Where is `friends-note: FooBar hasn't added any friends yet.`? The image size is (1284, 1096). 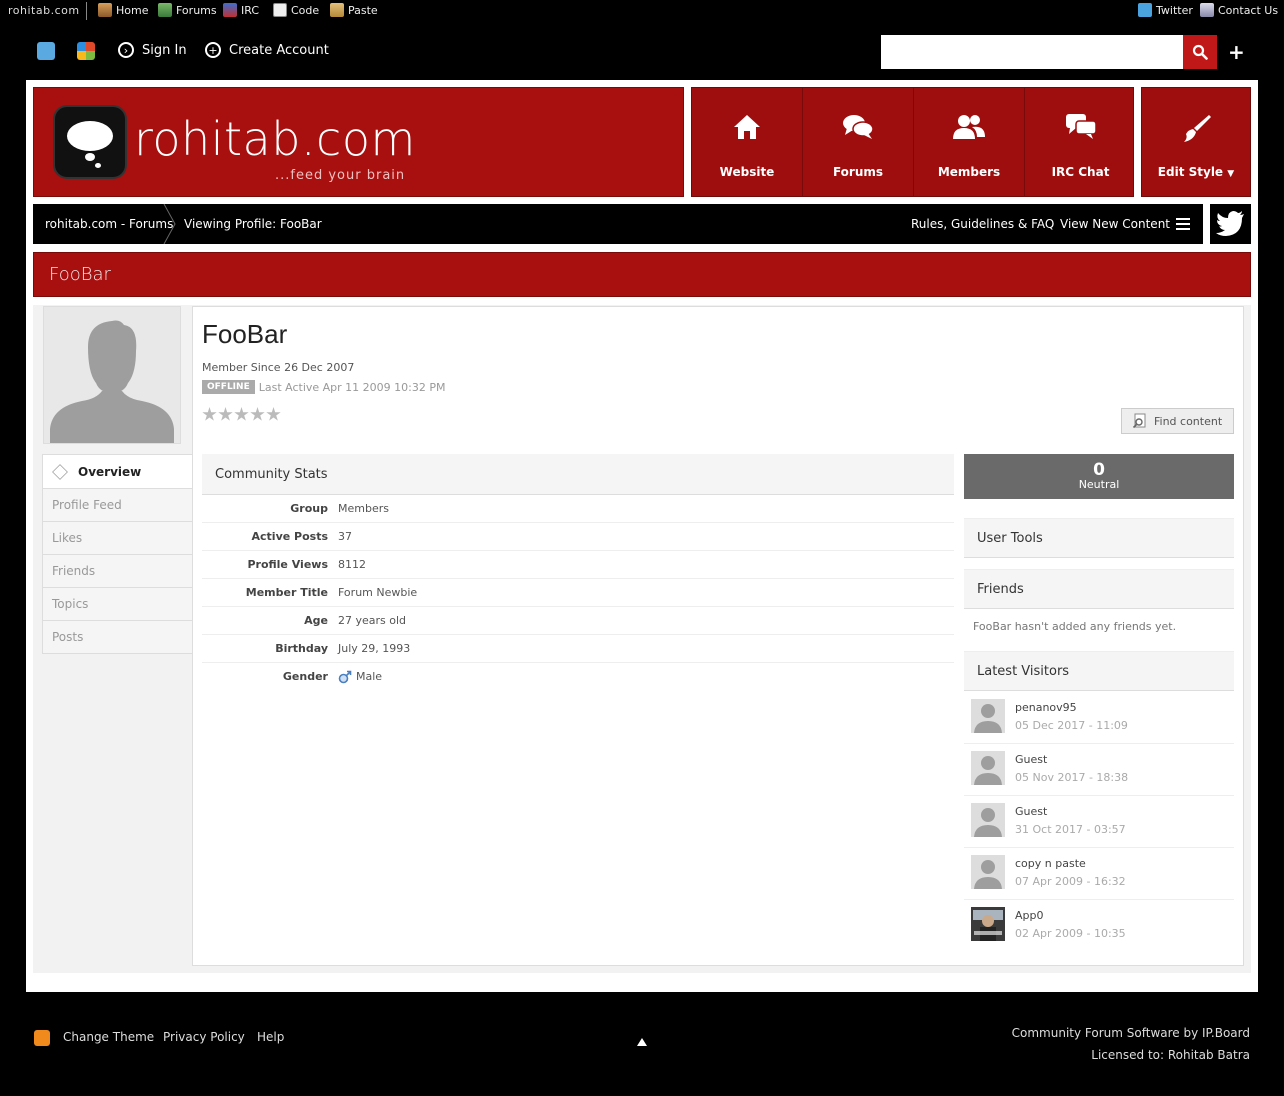
friends-note: FooBar hasn't added any friends yet. is located at coordinates (1075, 626).